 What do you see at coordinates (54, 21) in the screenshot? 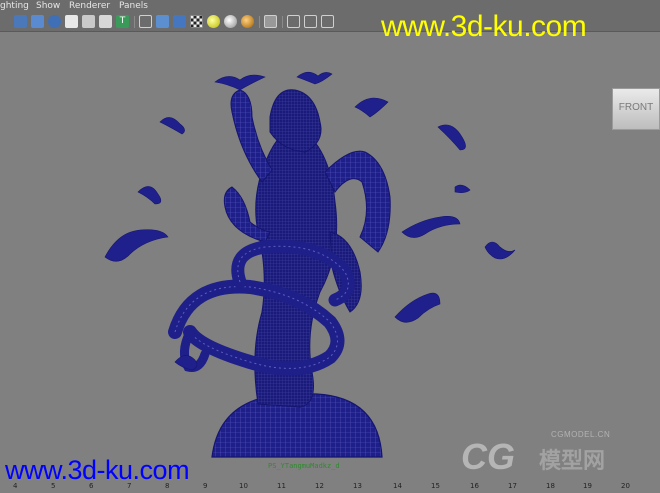
I see `textured-icon` at bounding box center [54, 21].